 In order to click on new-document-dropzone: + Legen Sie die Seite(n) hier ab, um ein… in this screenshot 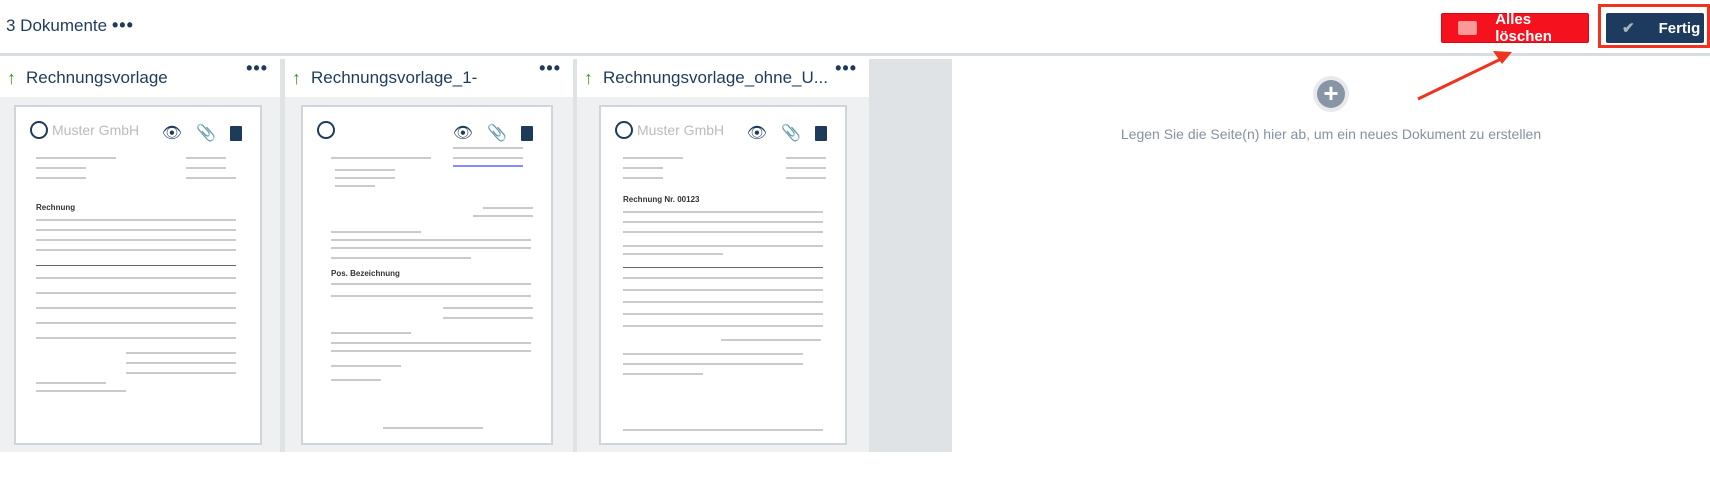, I will do `click(1331, 111)`.